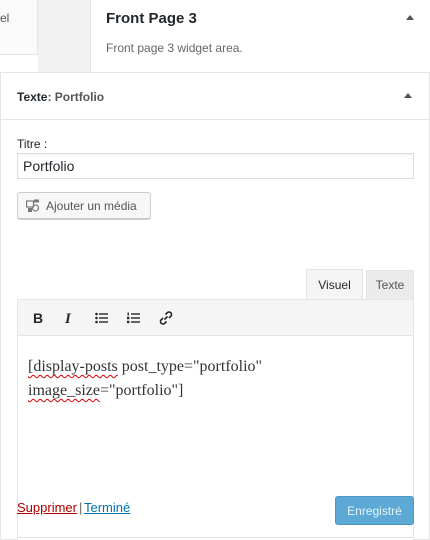 The height and width of the screenshot is (540, 430). I want to click on done-link: Terminé, so click(107, 507).